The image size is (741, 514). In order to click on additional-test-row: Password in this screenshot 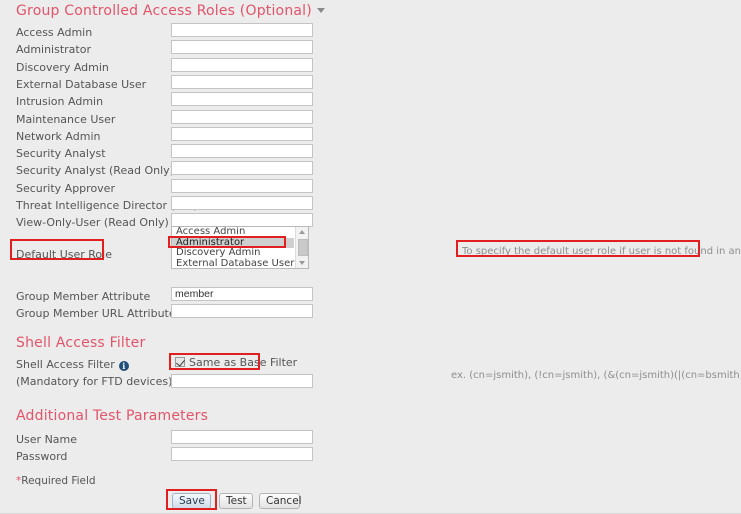, I will do `click(370, 456)`.